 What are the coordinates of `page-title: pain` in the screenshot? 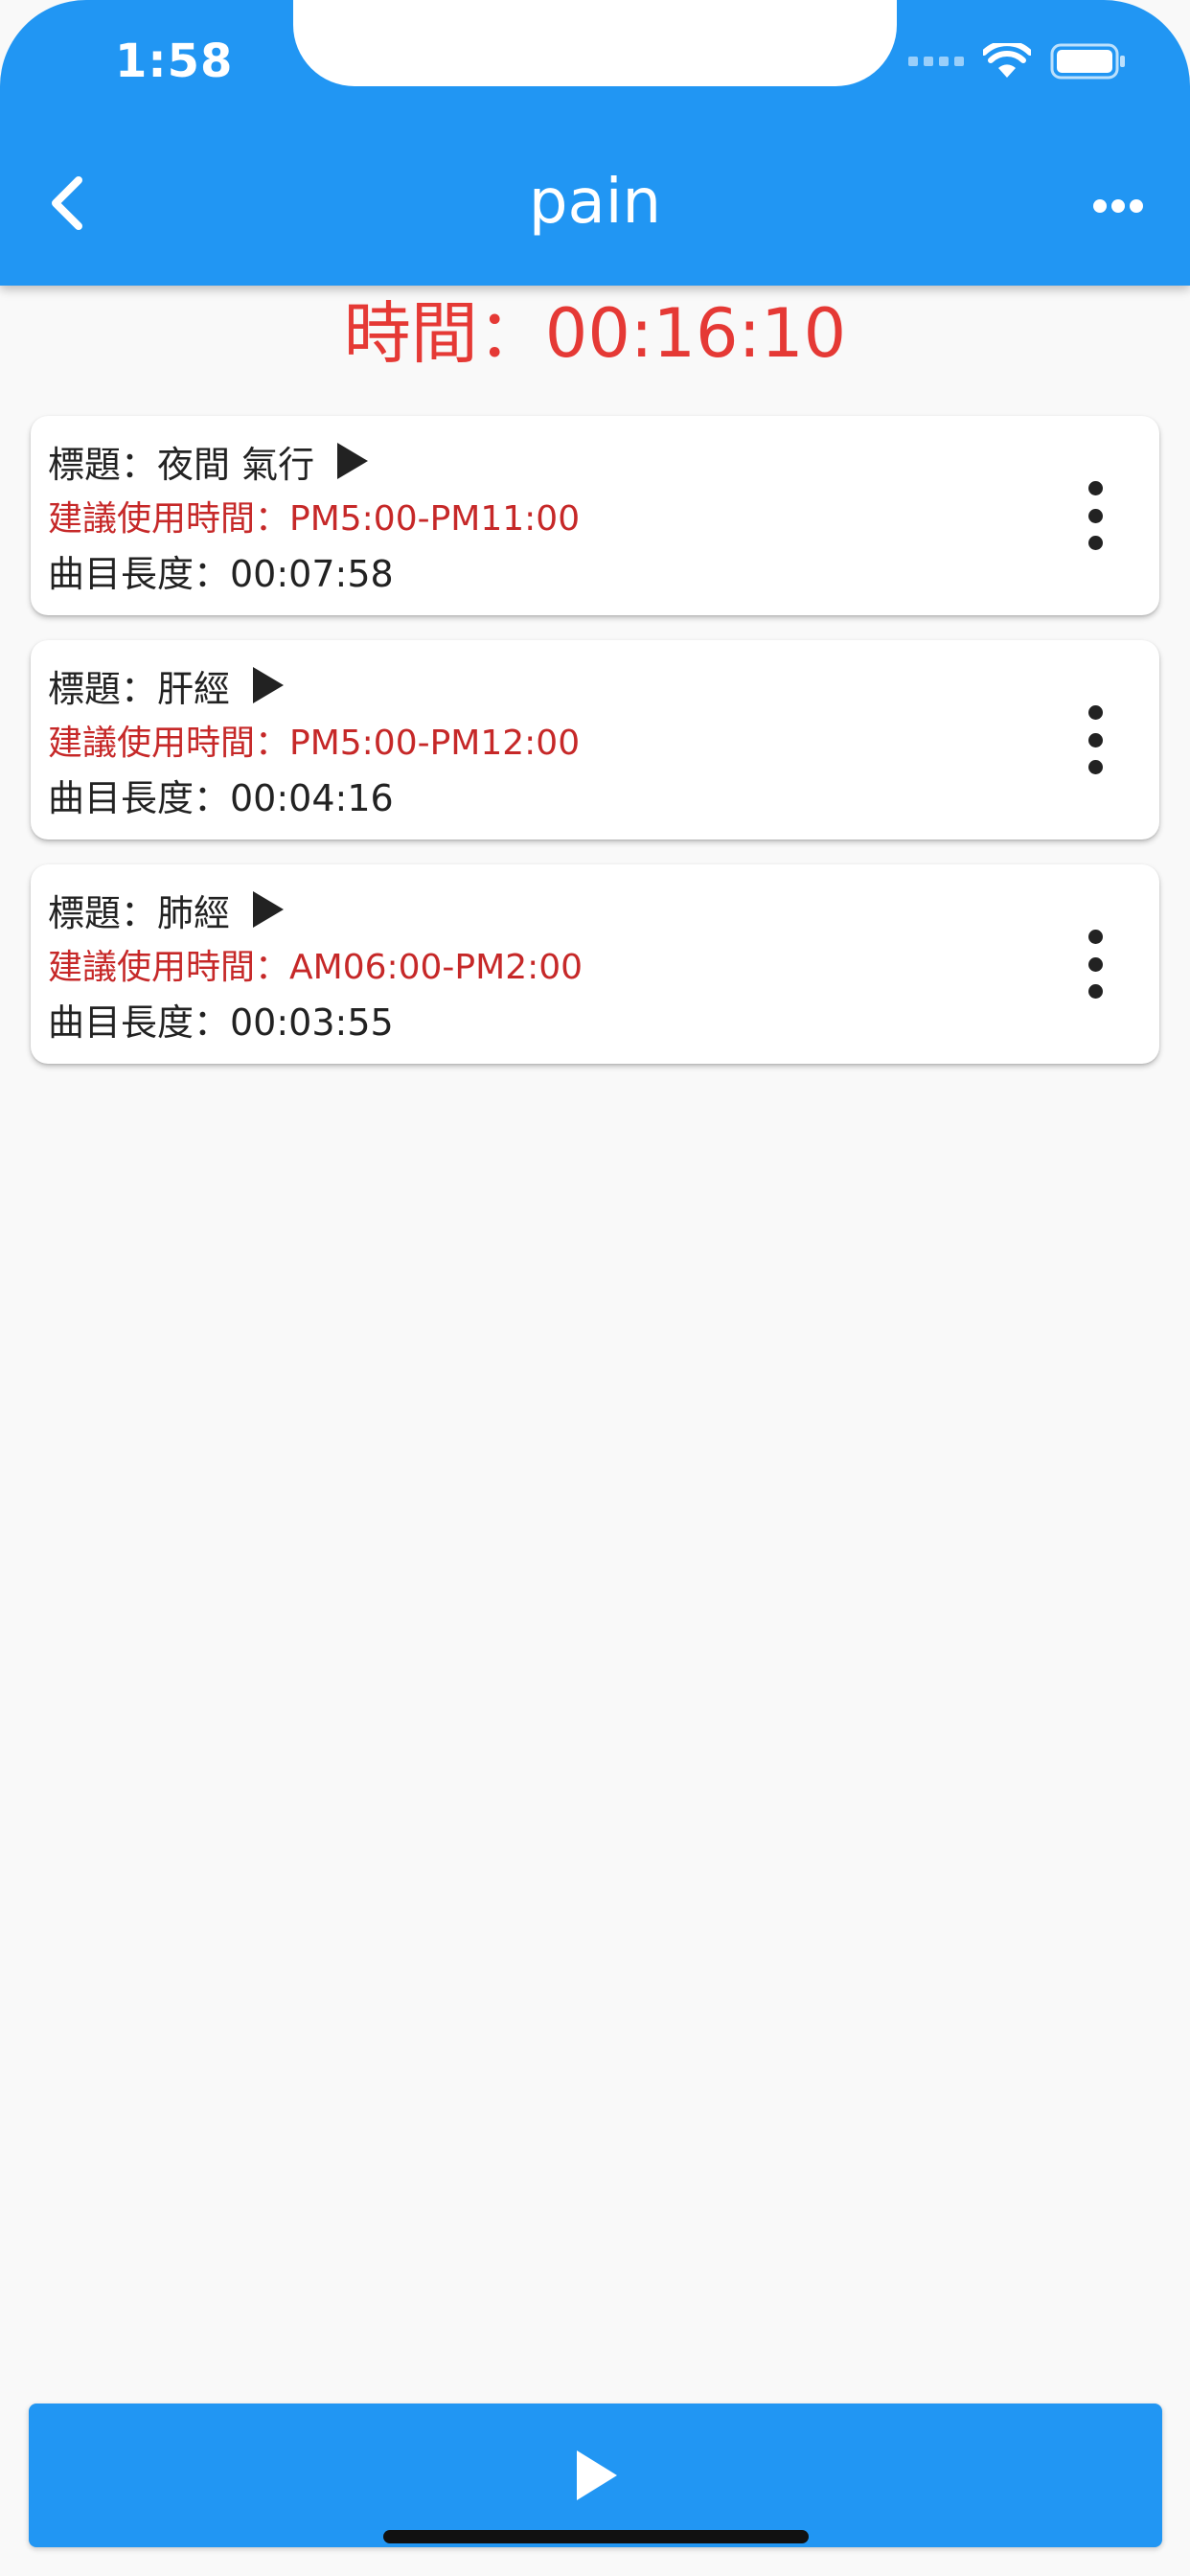 It's located at (595, 202).